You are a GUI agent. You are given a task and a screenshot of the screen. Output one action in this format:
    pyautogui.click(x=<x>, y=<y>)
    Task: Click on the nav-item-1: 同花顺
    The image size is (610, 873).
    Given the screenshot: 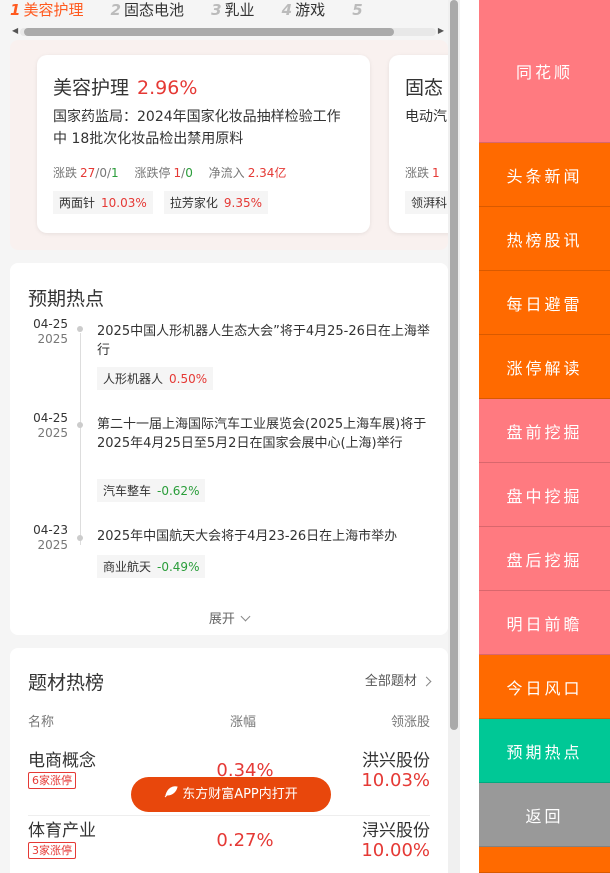 What is the action you would take?
    pyautogui.click(x=544, y=71)
    